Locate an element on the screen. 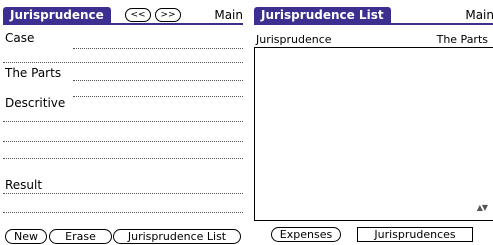  case-field-line is located at coordinates (123, 62).